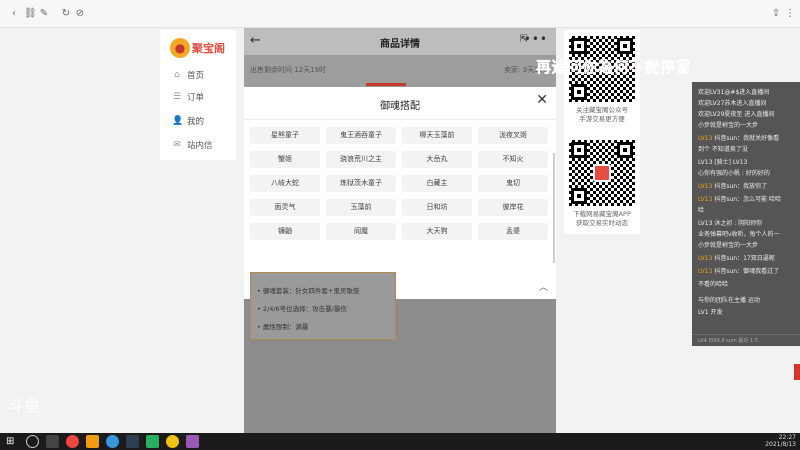 The image size is (800, 450). Describe the element at coordinates (285, 135) in the screenshot. I see `chip: 星熊童子` at that location.